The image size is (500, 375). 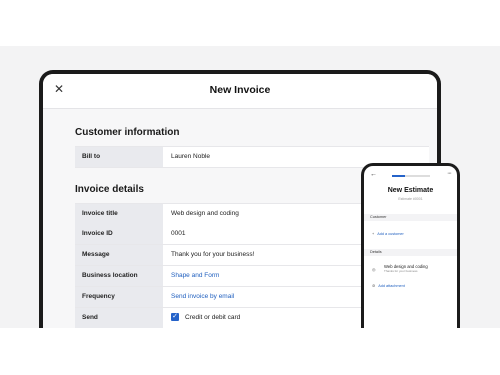 I want to click on send-option-label: Credit or debit card, so click(x=213, y=317).